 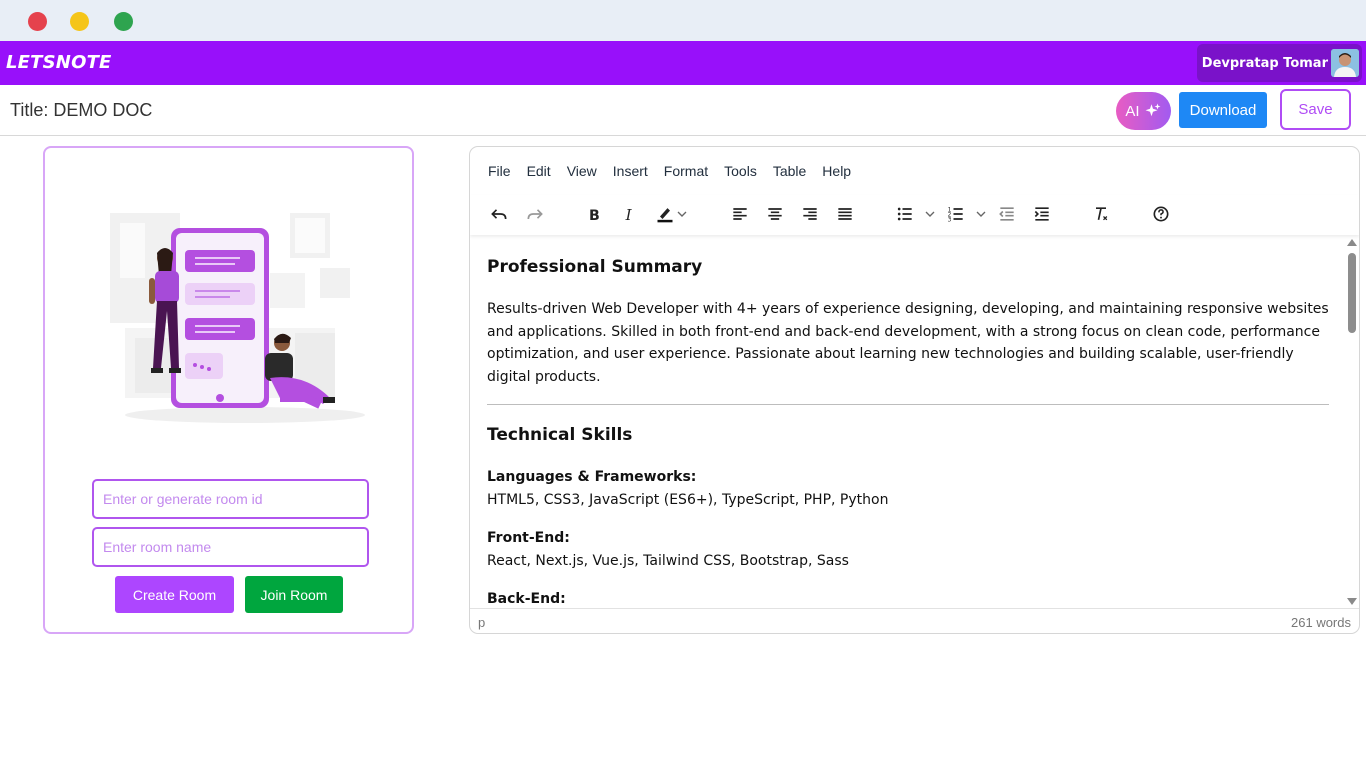 I want to click on menu-tools: Tools, so click(x=740, y=171).